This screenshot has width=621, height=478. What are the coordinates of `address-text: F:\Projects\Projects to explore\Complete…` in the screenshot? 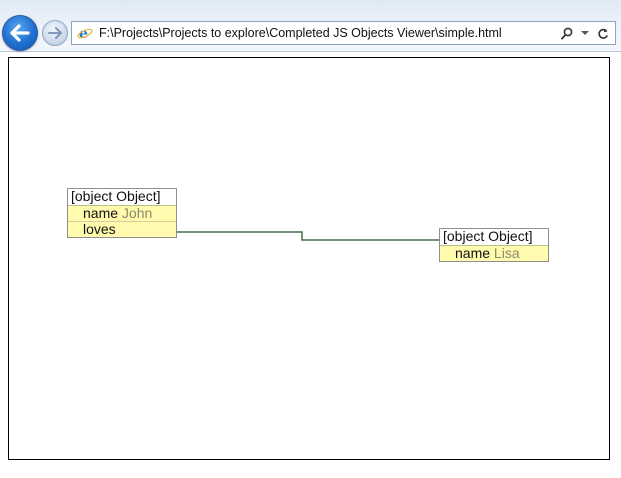 It's located at (330, 33).